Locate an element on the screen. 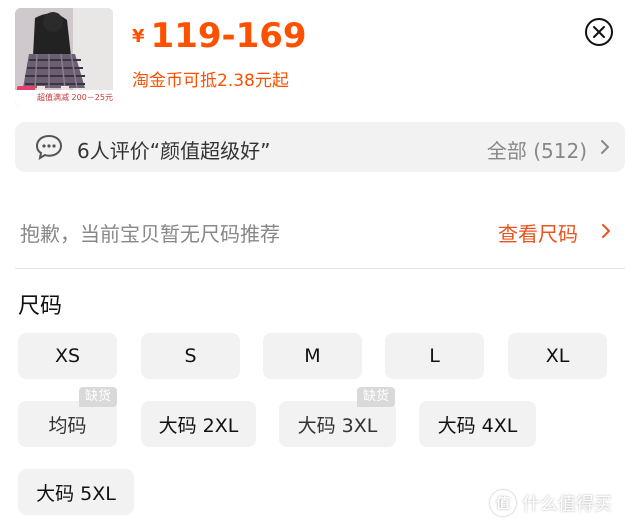 The image size is (640, 530). view-size-chart-link: 查看尺码 is located at coordinates (538, 232).